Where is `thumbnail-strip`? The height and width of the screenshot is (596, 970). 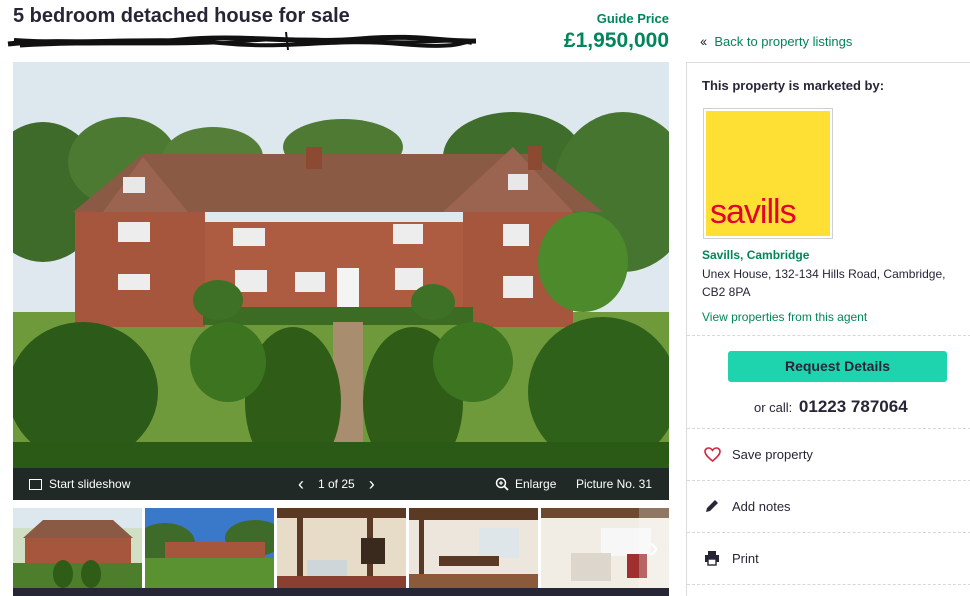
thumbnail-strip is located at coordinates (341, 548).